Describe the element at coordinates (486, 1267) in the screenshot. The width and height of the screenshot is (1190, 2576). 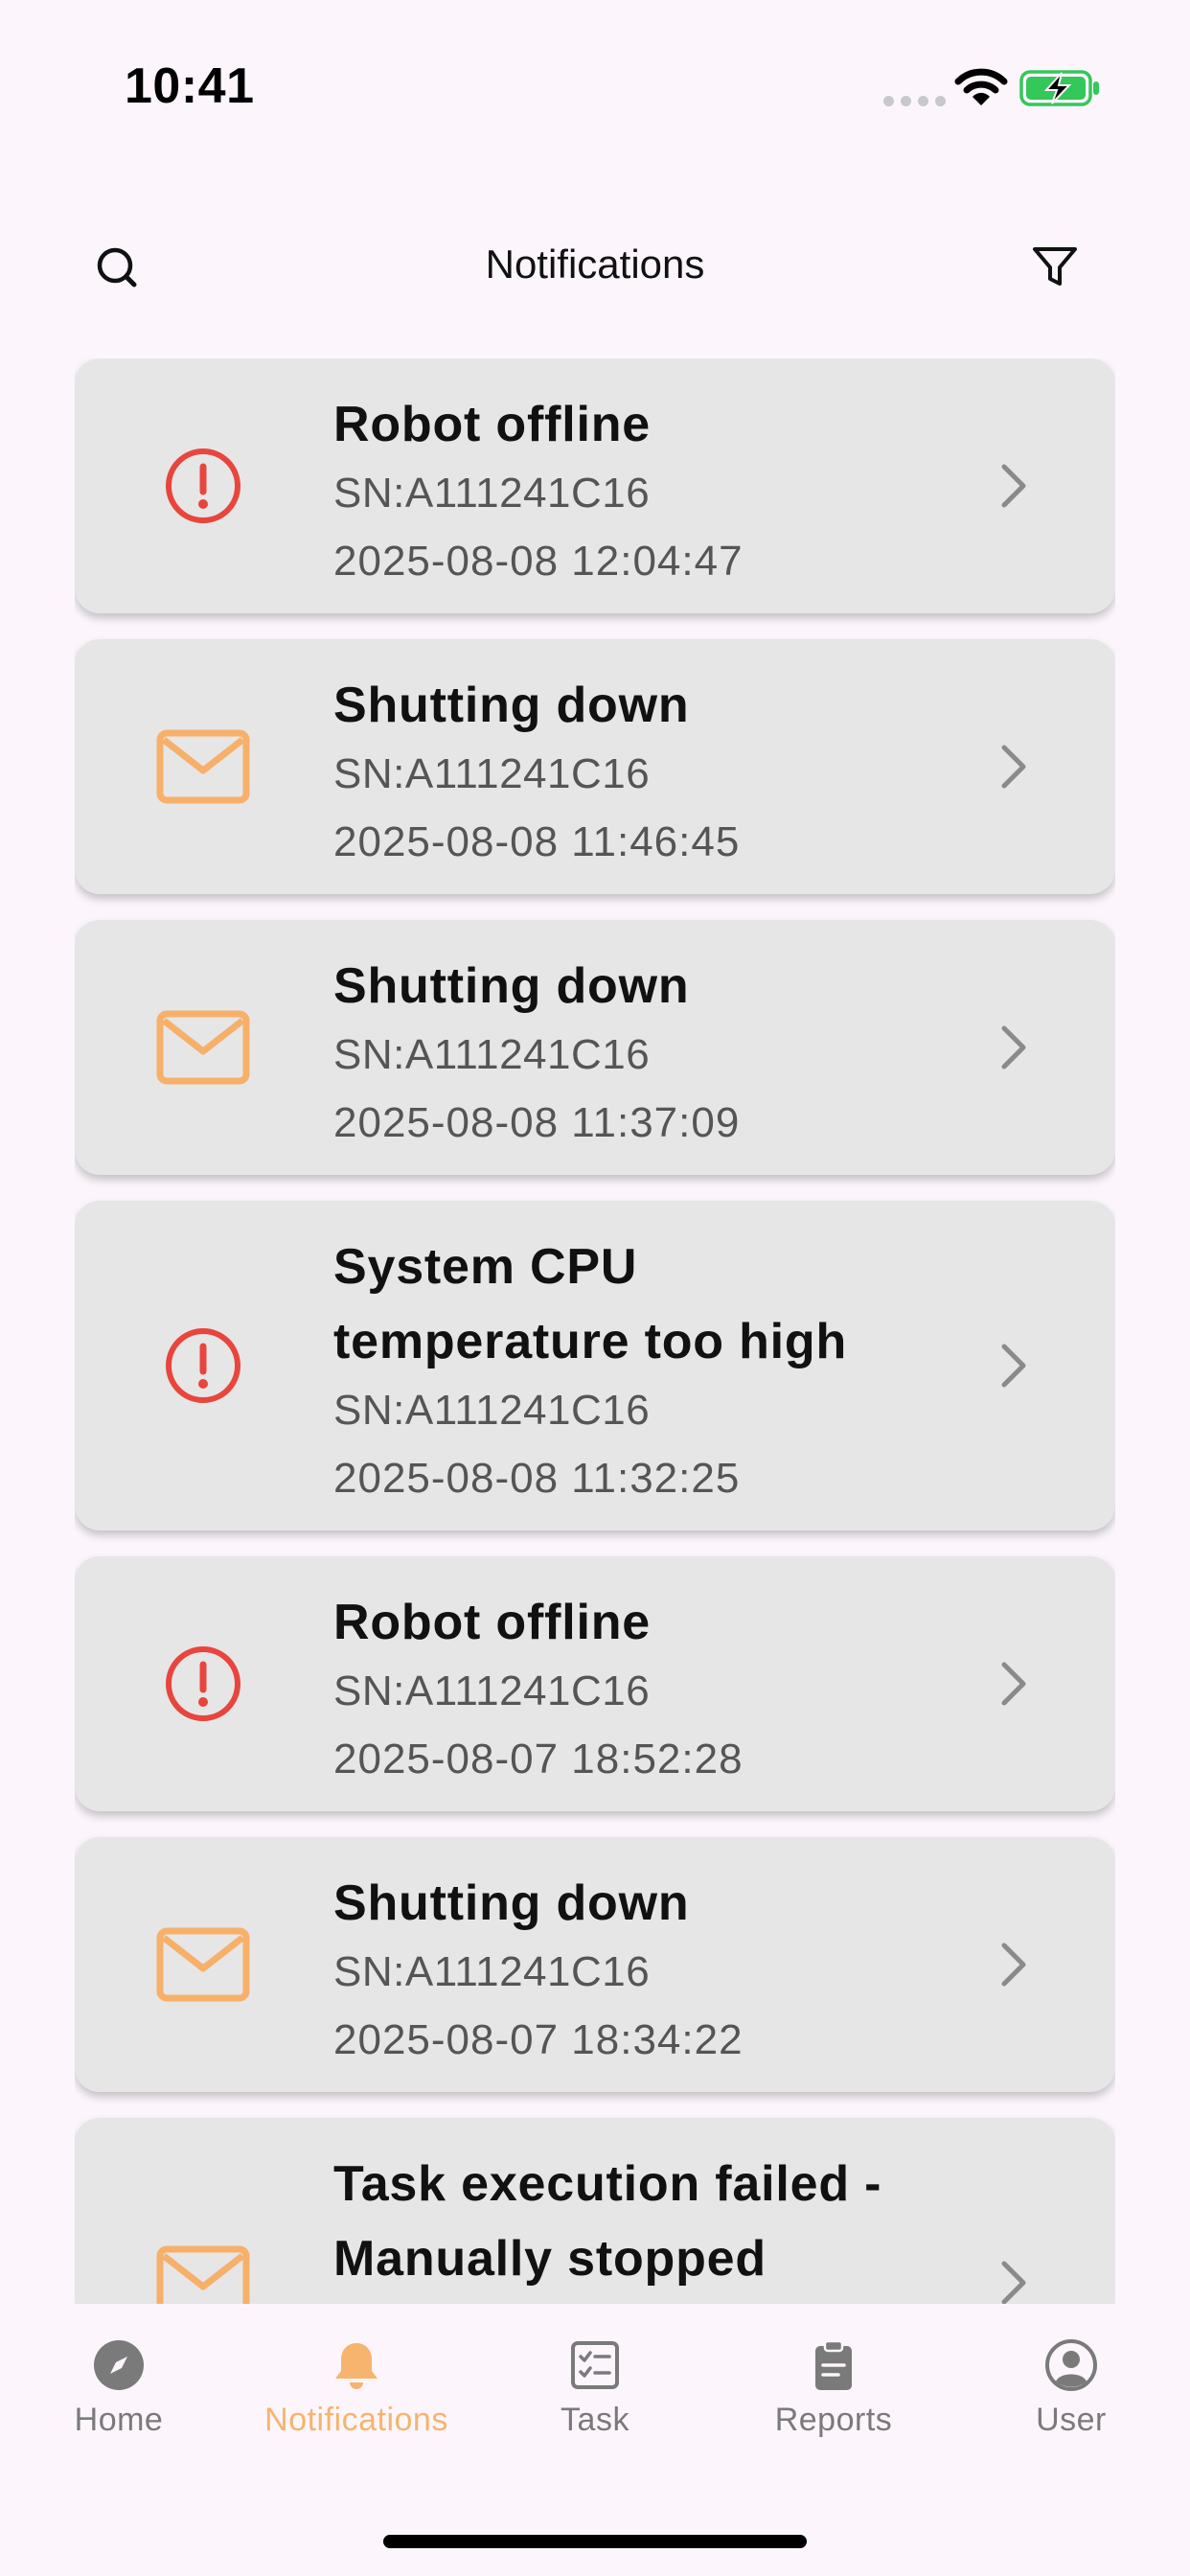
I see `notification-title-line1: System CPU` at that location.